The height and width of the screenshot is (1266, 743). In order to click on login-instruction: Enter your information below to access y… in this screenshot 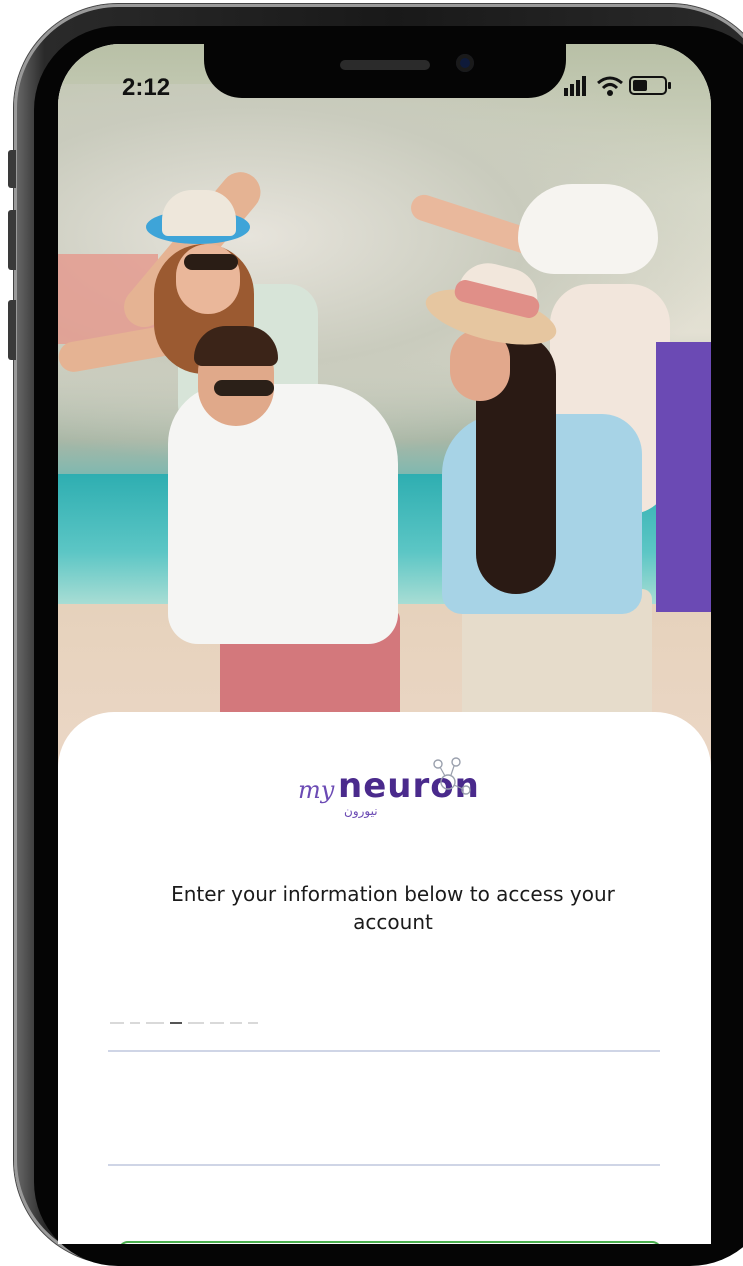, I will do `click(393, 908)`.